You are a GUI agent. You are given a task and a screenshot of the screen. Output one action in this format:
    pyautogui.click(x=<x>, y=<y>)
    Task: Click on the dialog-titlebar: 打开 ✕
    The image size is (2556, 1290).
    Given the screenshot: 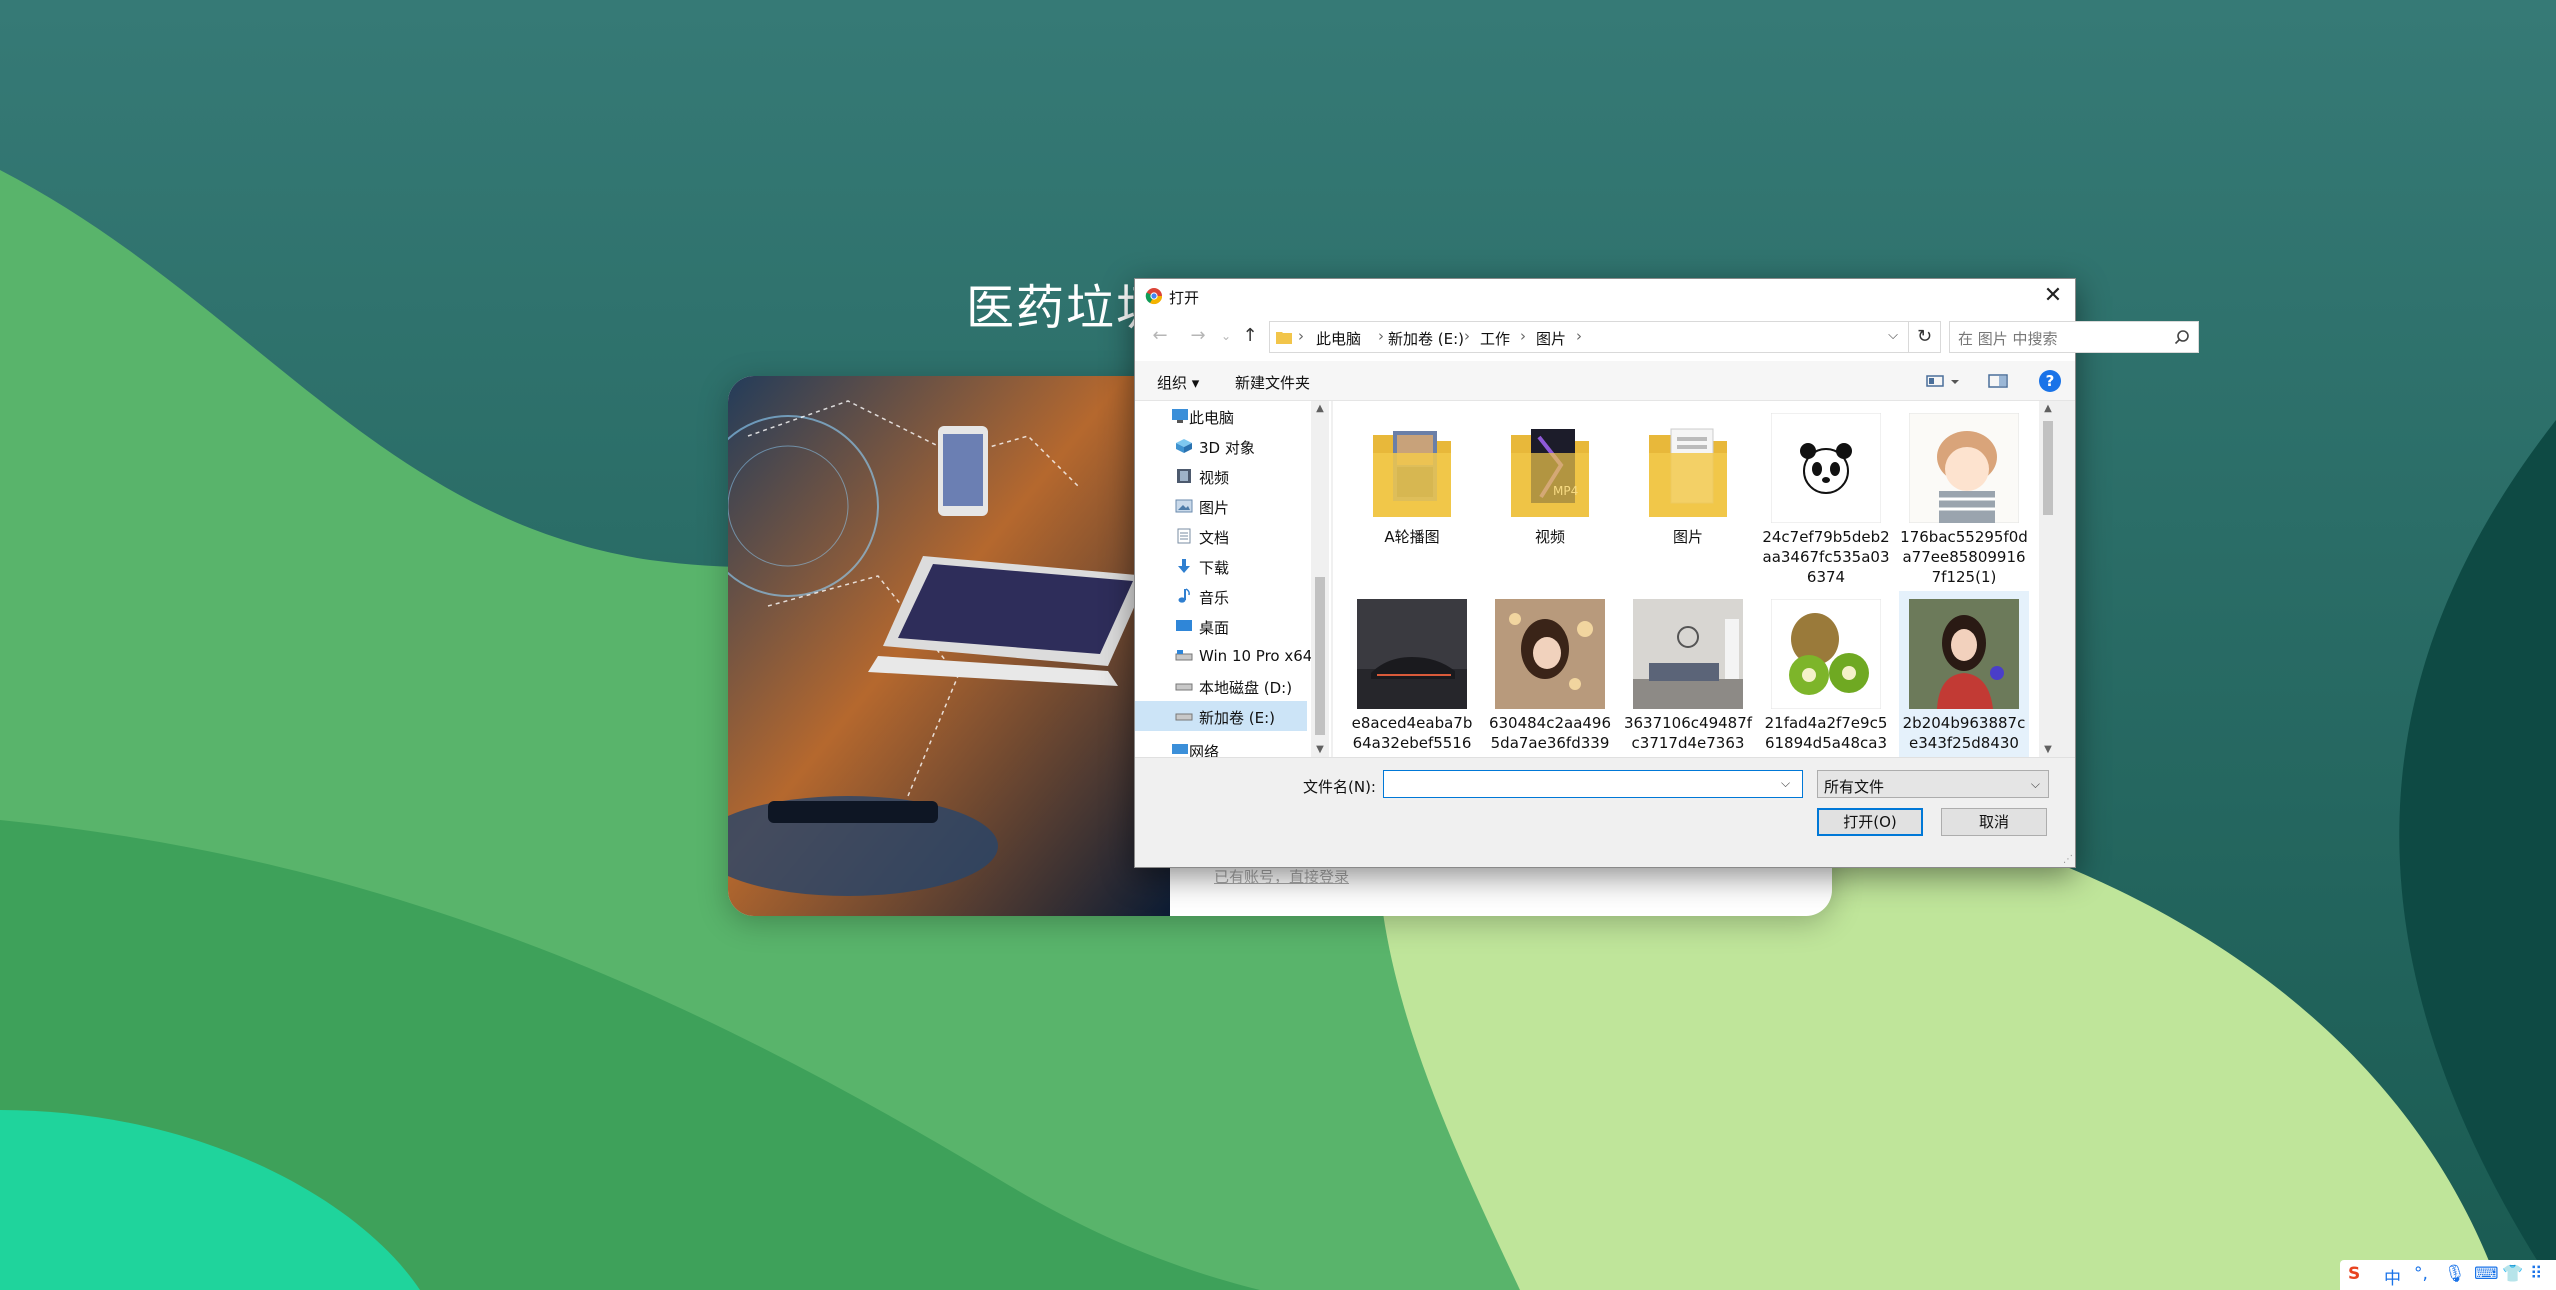 What is the action you would take?
    pyautogui.click(x=1605, y=296)
    